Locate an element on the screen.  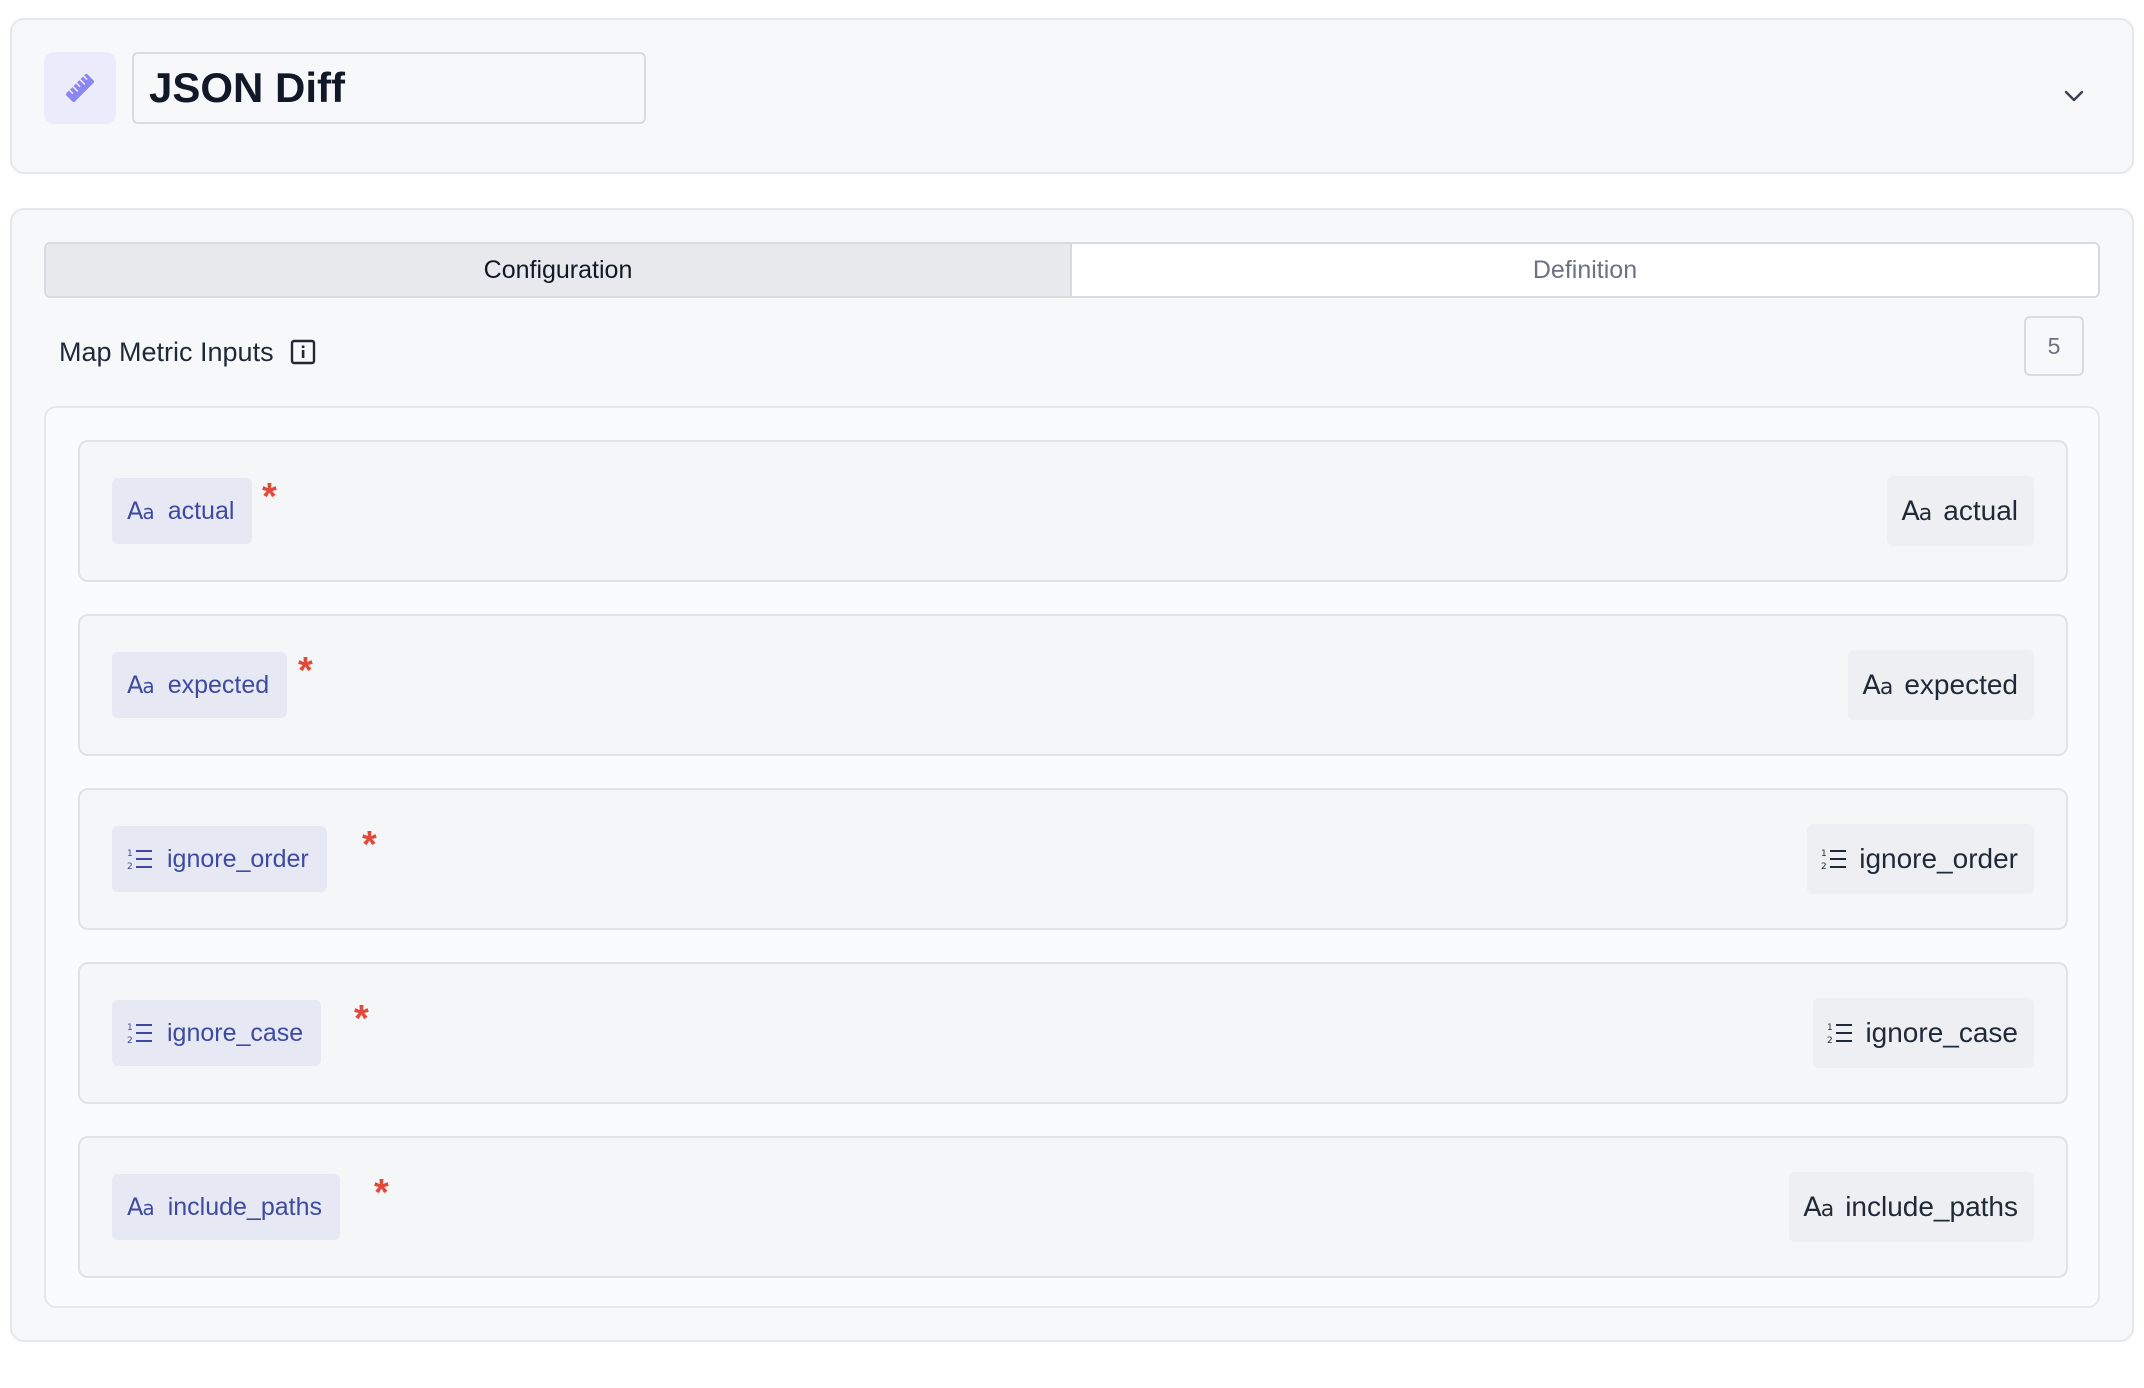
tab-definition: Definition is located at coordinates (1585, 270).